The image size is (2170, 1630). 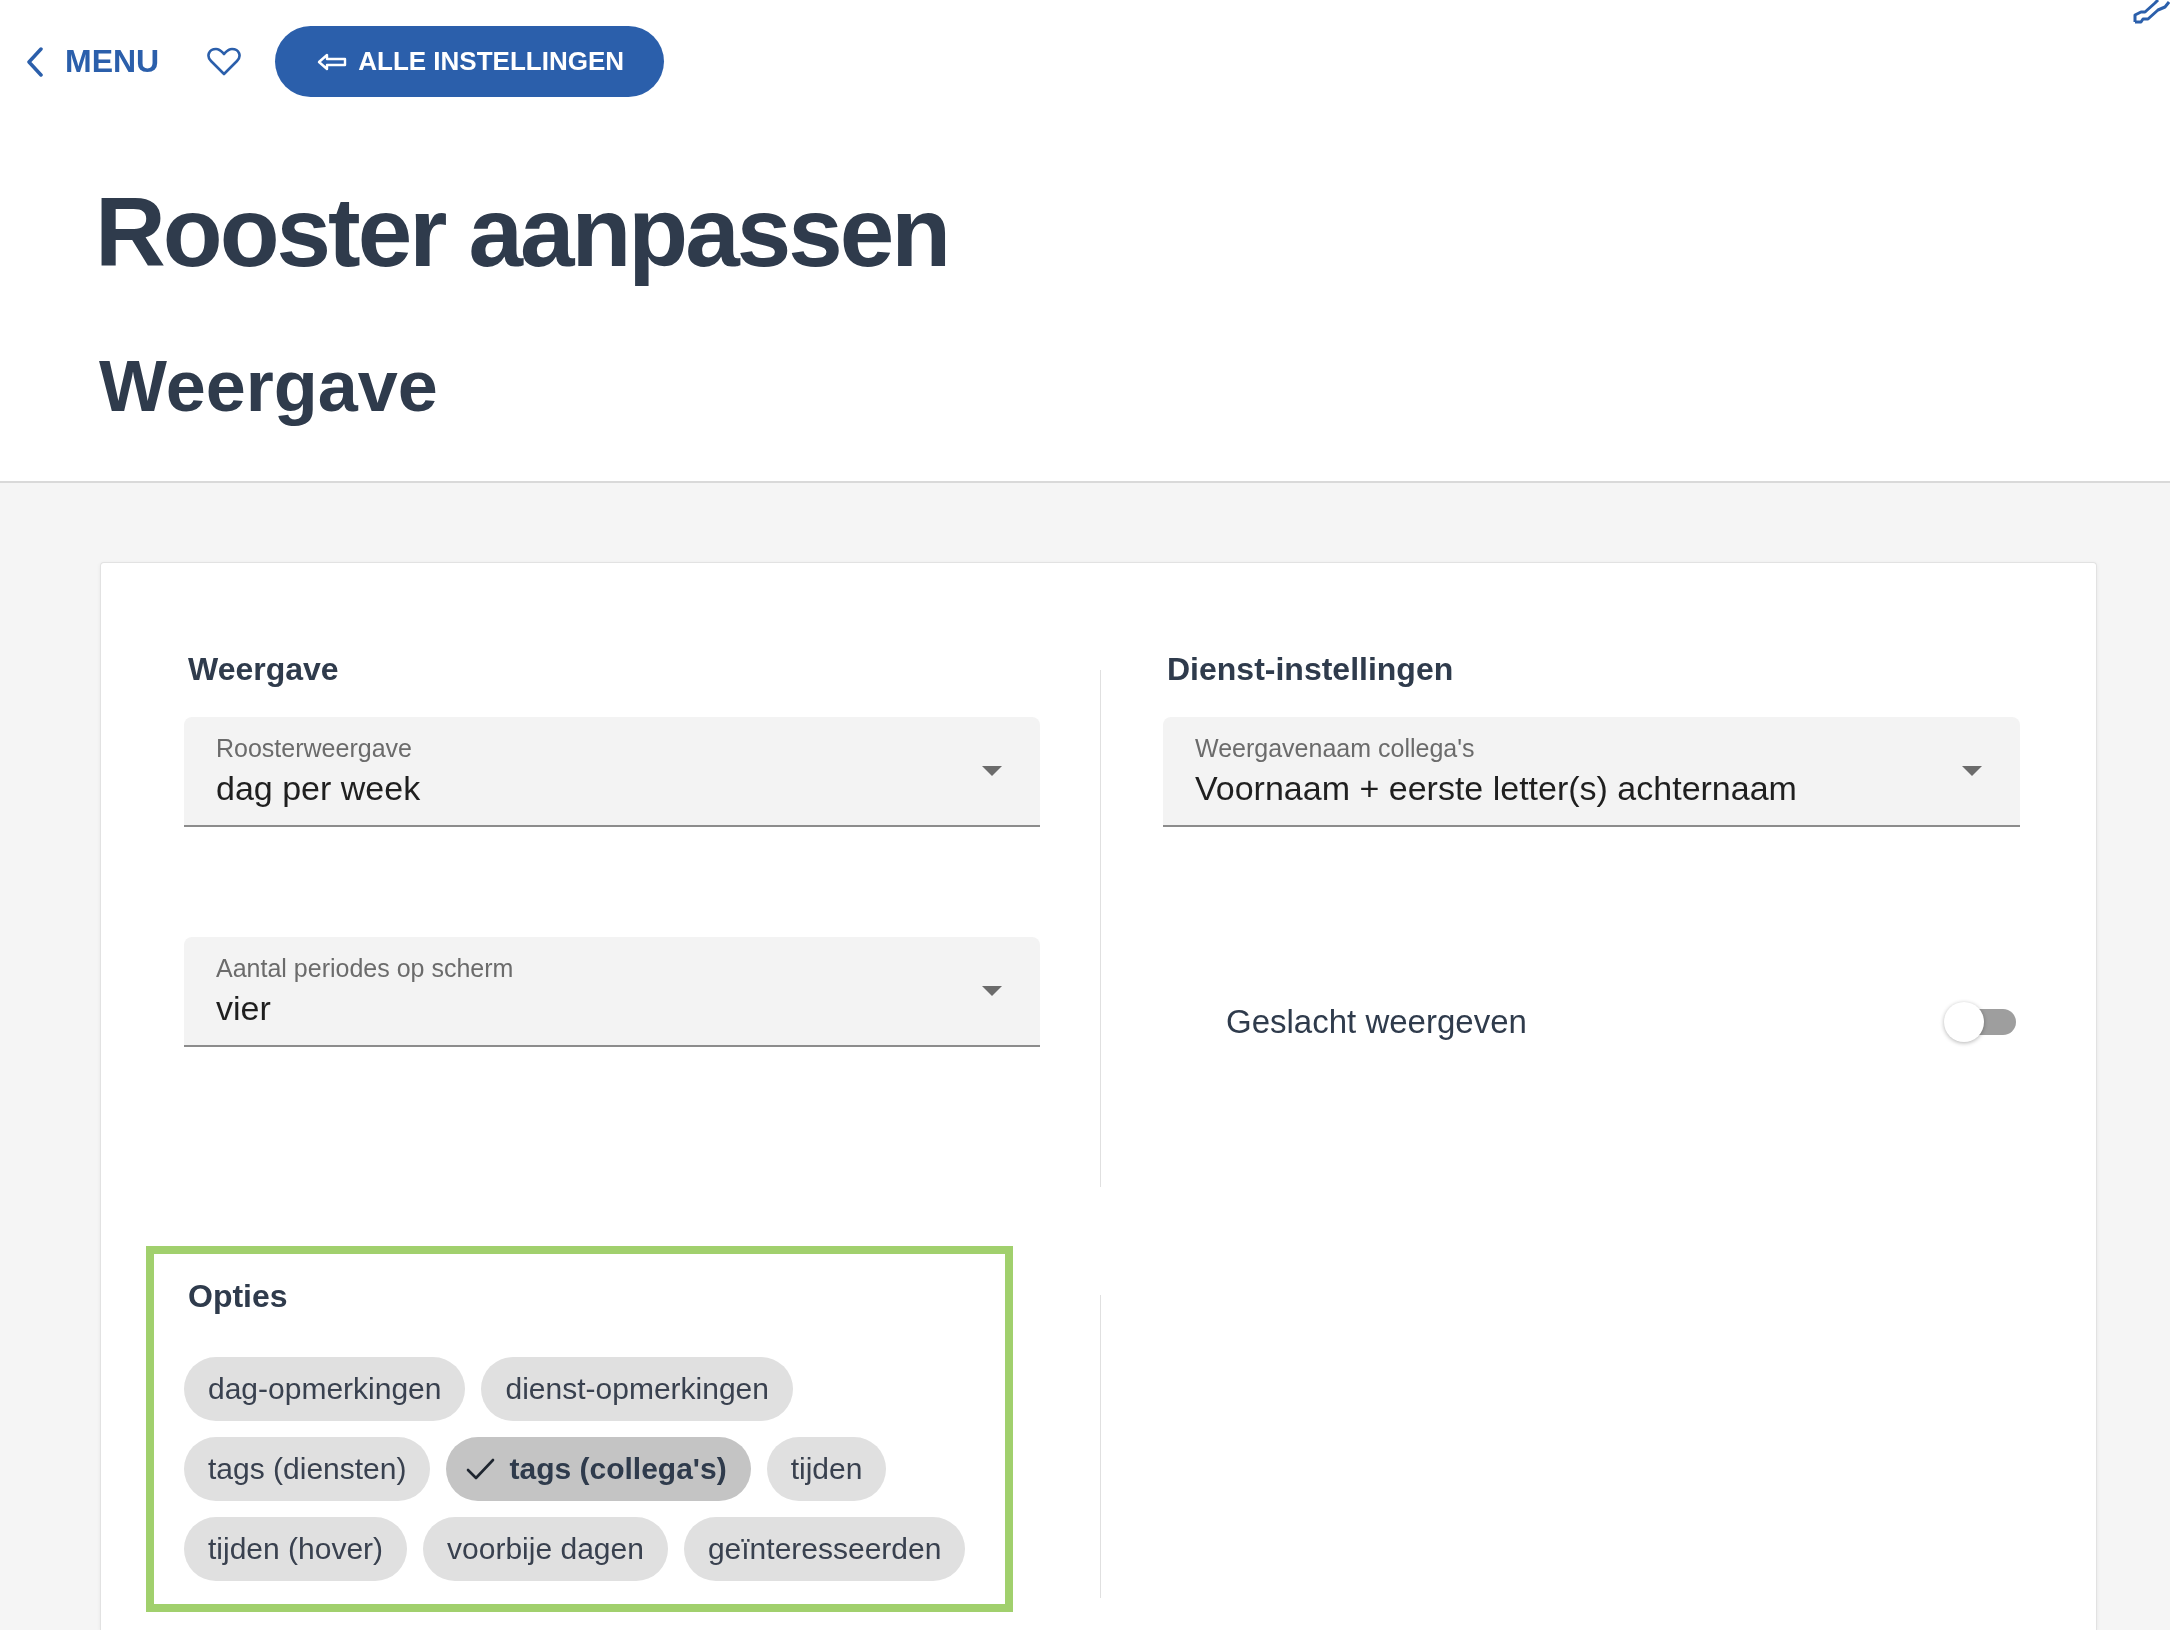 What do you see at coordinates (314, 747) in the screenshot?
I see `field-label: Roosterweergave` at bounding box center [314, 747].